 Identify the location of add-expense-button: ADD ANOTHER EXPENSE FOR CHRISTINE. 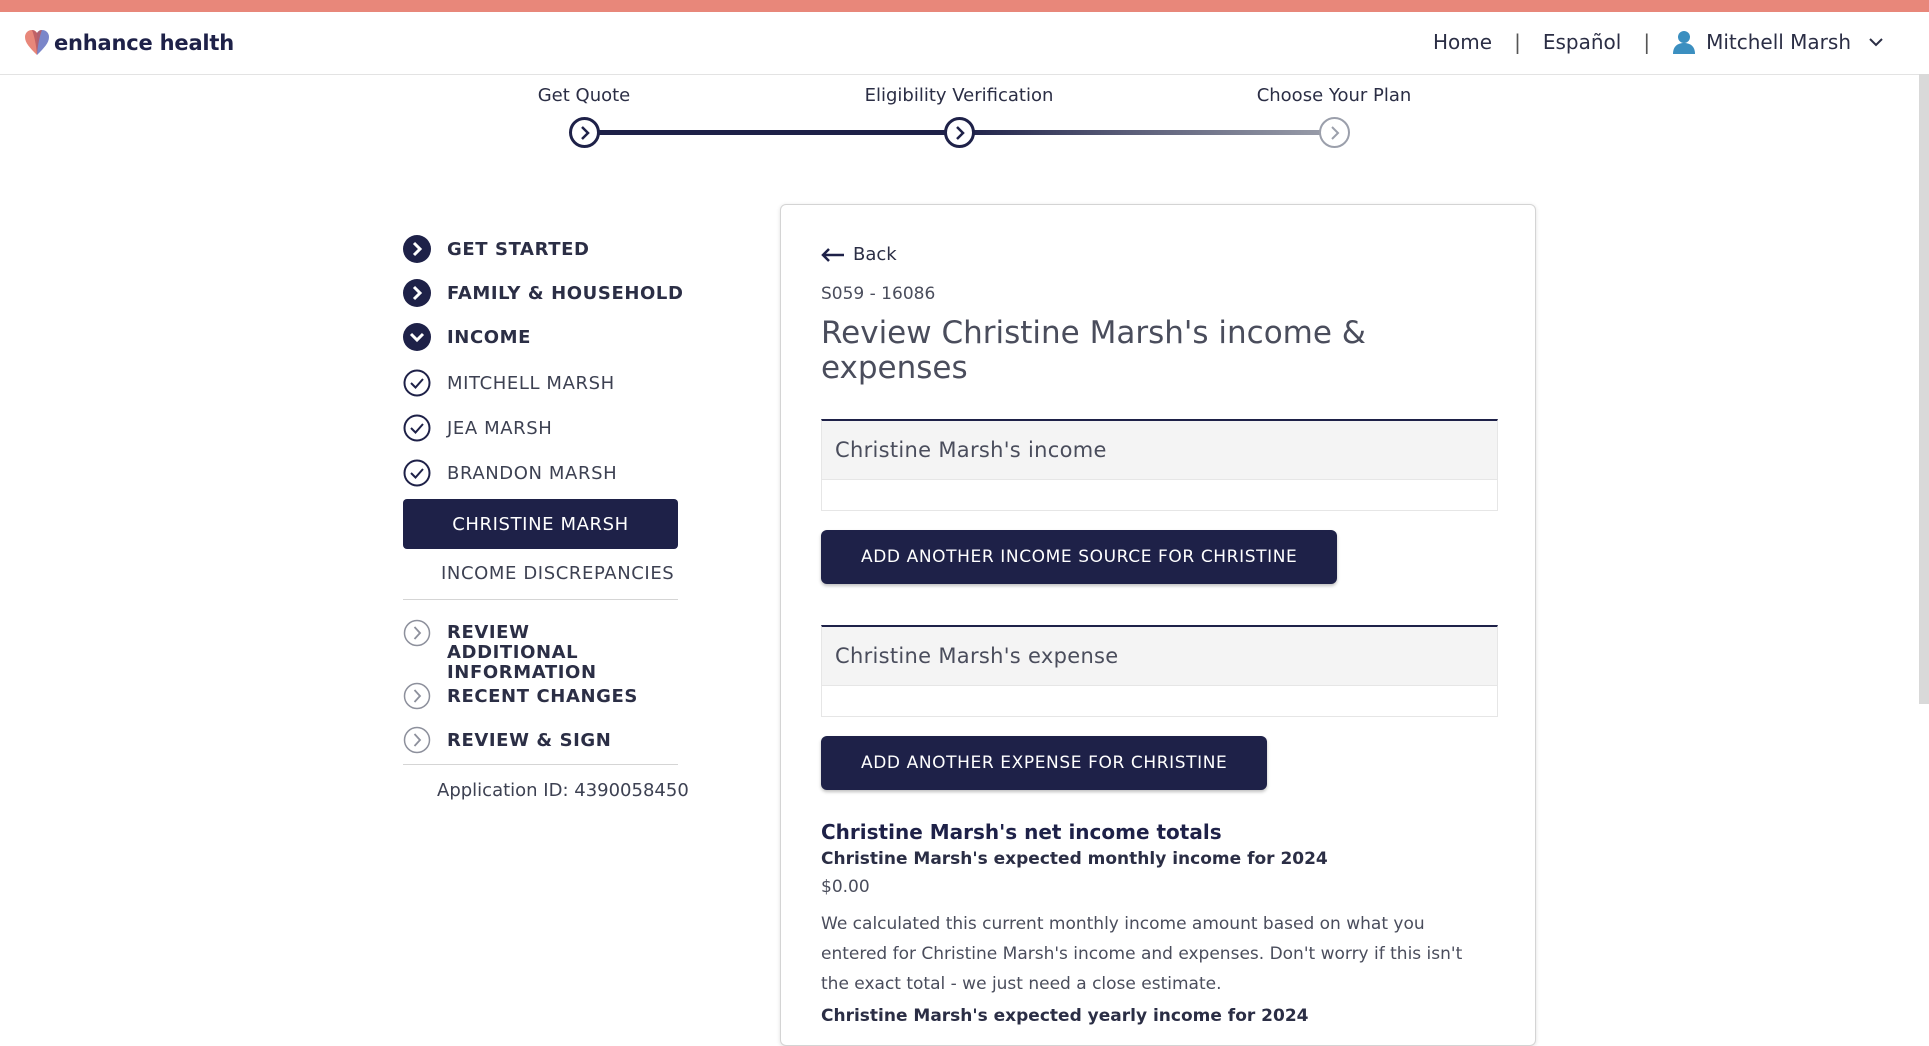
(1044, 763).